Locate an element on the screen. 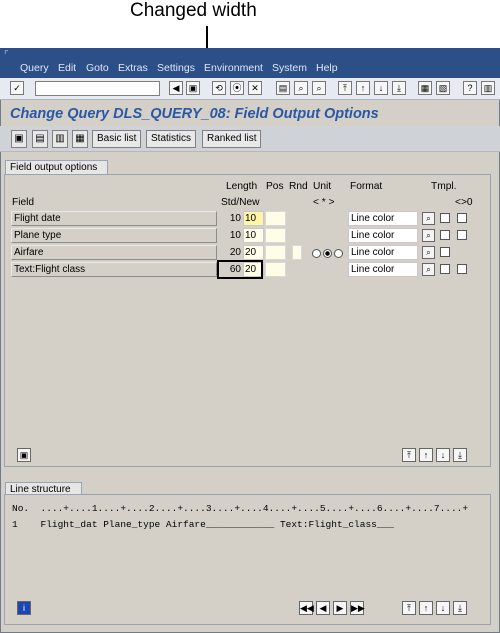  last-page-icon: ⤓ is located at coordinates (399, 88).